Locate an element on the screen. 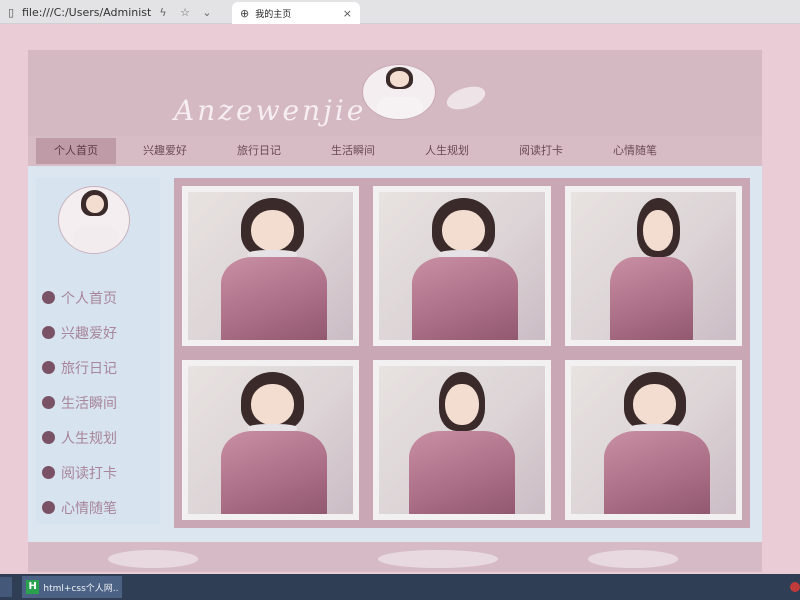  globe-icon: ⊕ is located at coordinates (245, 13).